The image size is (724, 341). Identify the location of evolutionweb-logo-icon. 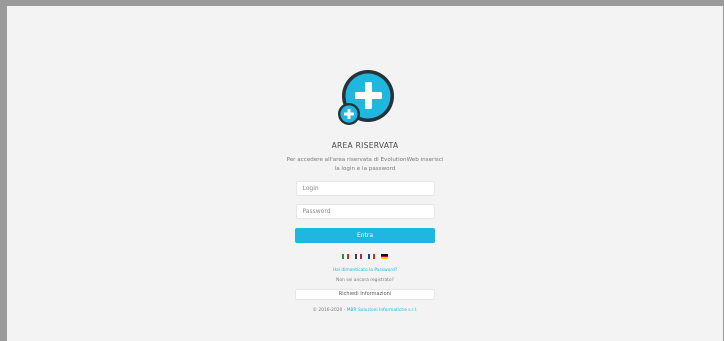
(365, 99).